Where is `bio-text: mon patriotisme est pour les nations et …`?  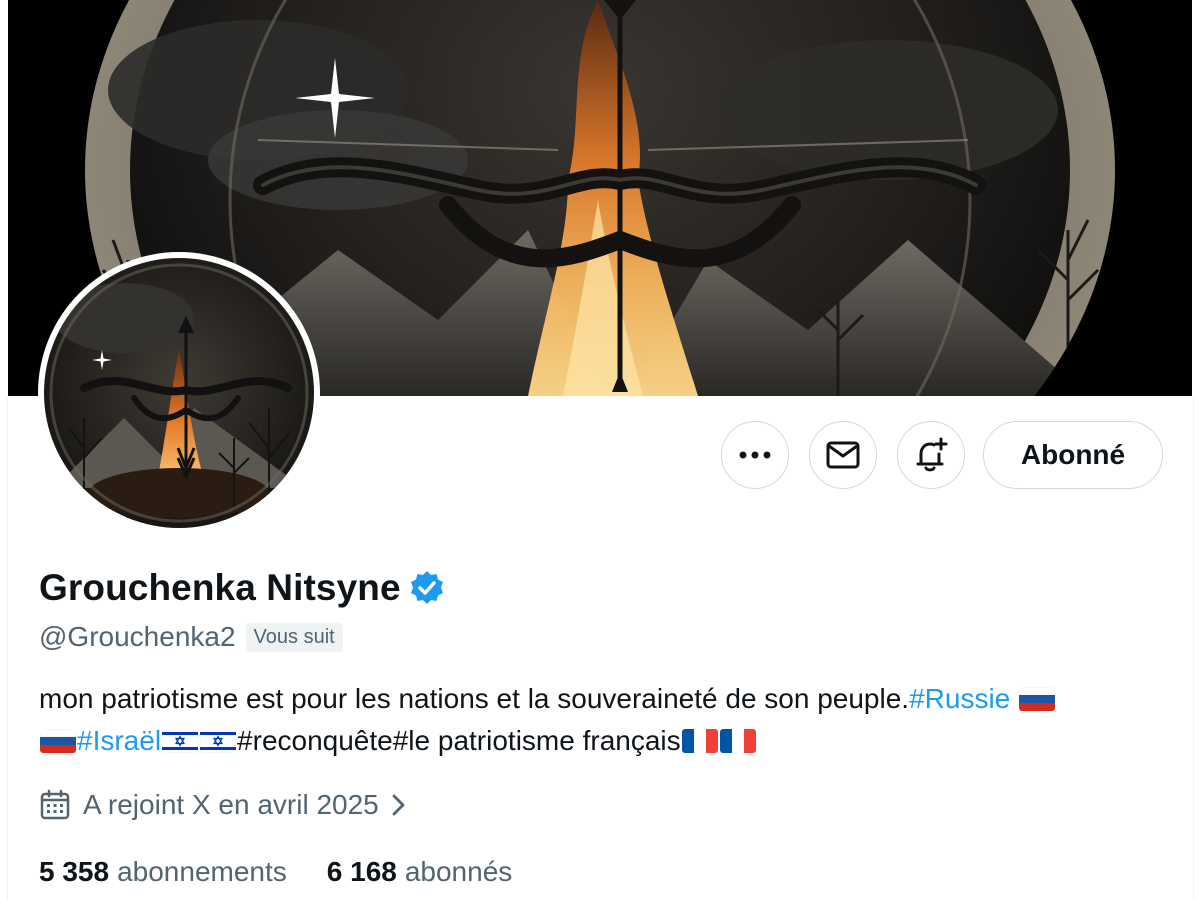
bio-text: mon patriotisme est pour les nations et … is located at coordinates (474, 698).